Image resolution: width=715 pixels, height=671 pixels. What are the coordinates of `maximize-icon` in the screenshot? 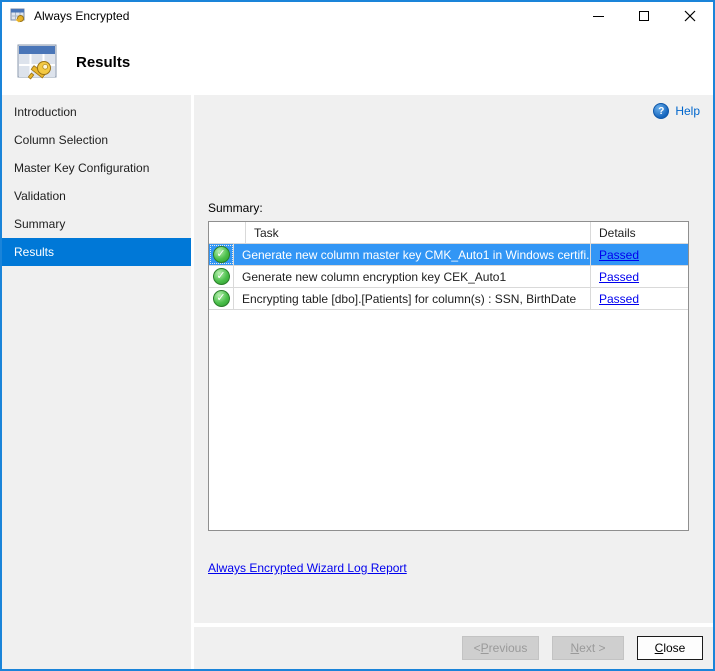 It's located at (644, 16).